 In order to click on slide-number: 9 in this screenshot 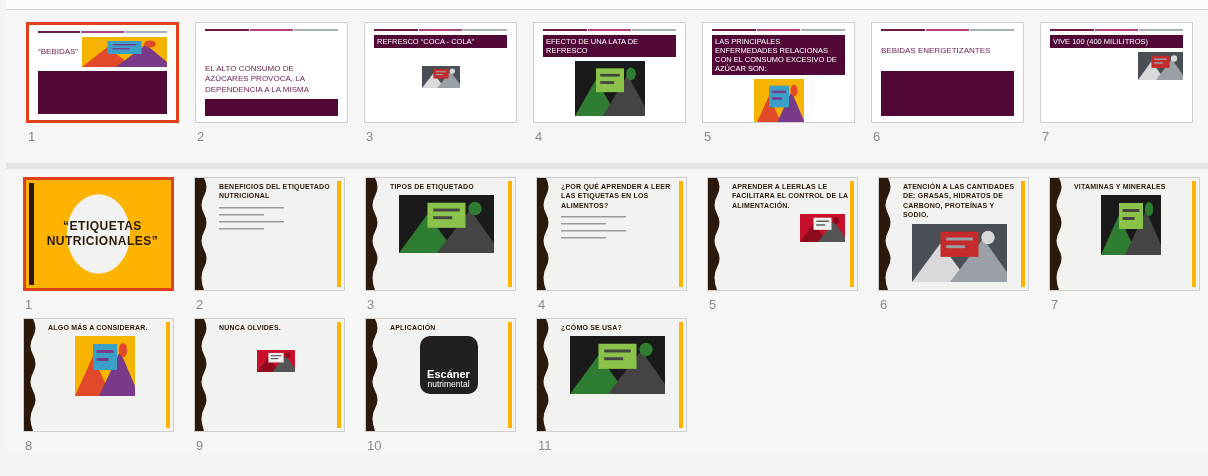, I will do `click(200, 445)`.